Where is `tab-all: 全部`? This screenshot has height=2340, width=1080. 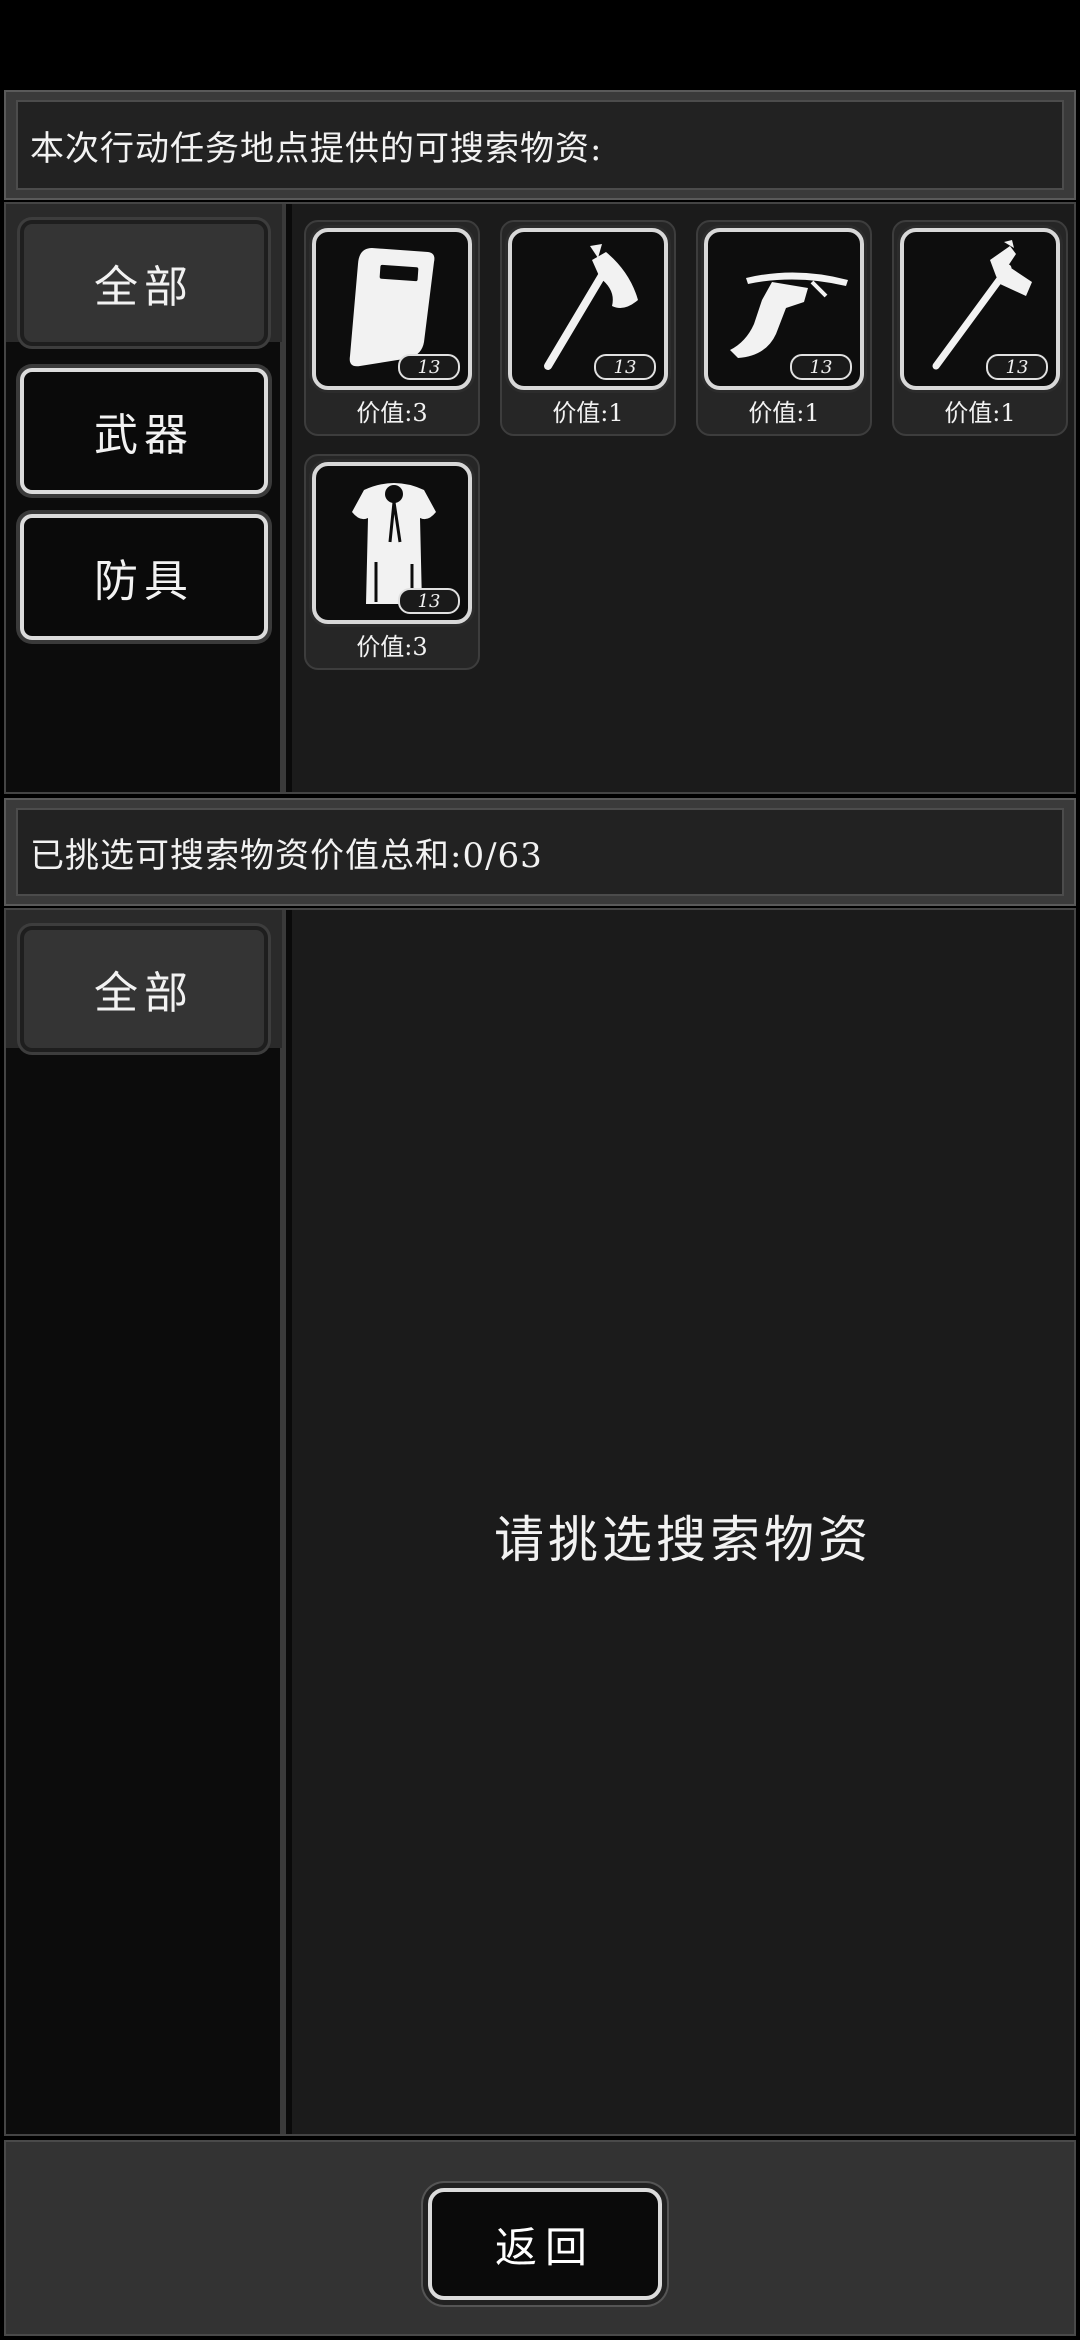 tab-all: 全部 is located at coordinates (144, 283).